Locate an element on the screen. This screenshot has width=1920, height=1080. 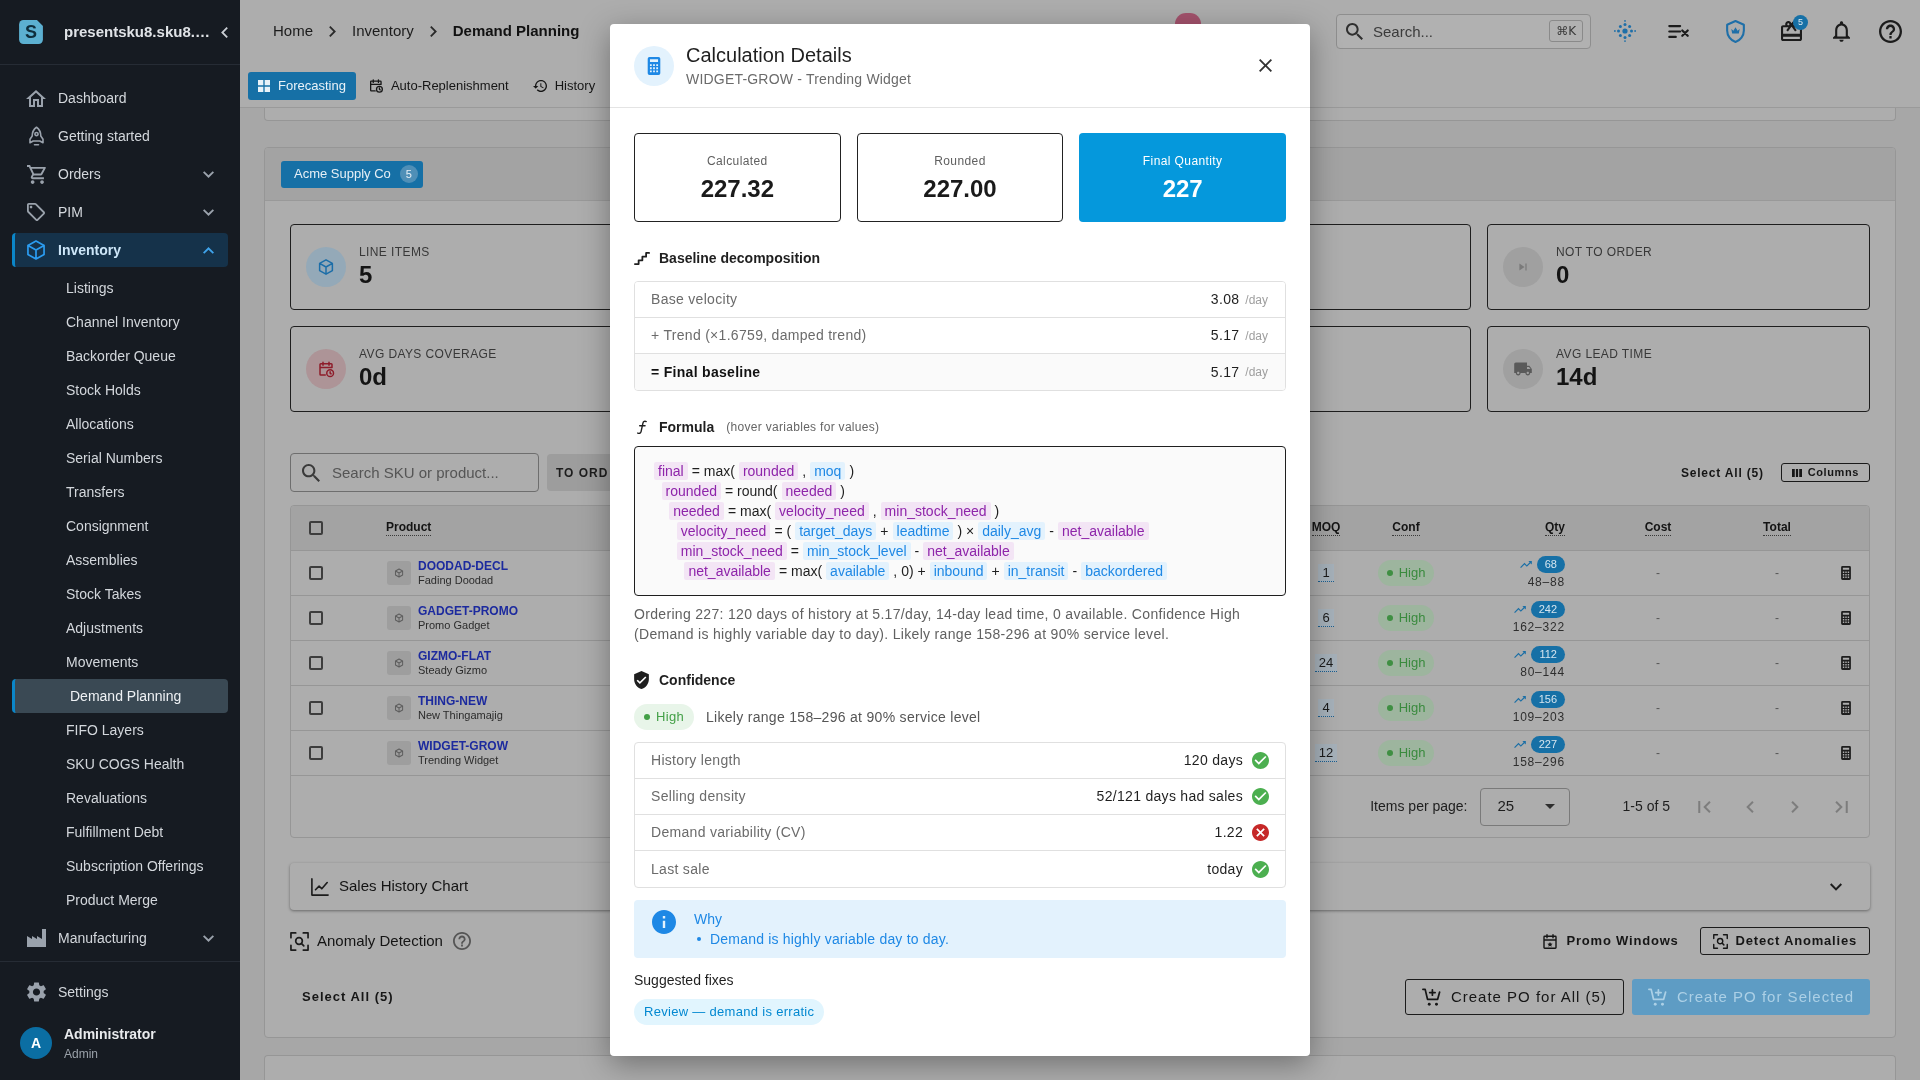
formula-operator: - is located at coordinates (1051, 531).